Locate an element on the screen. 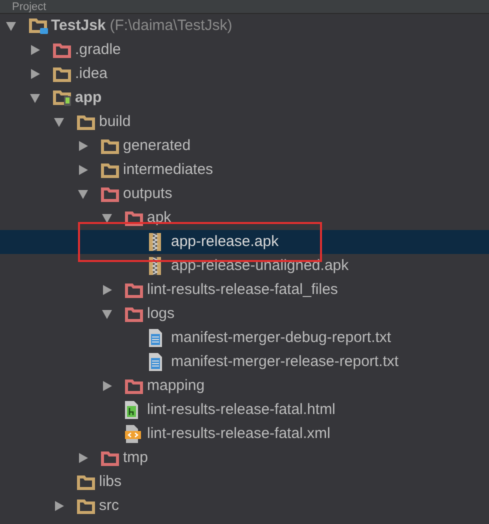 The width and height of the screenshot is (489, 524). item-name: tmp is located at coordinates (135, 458).